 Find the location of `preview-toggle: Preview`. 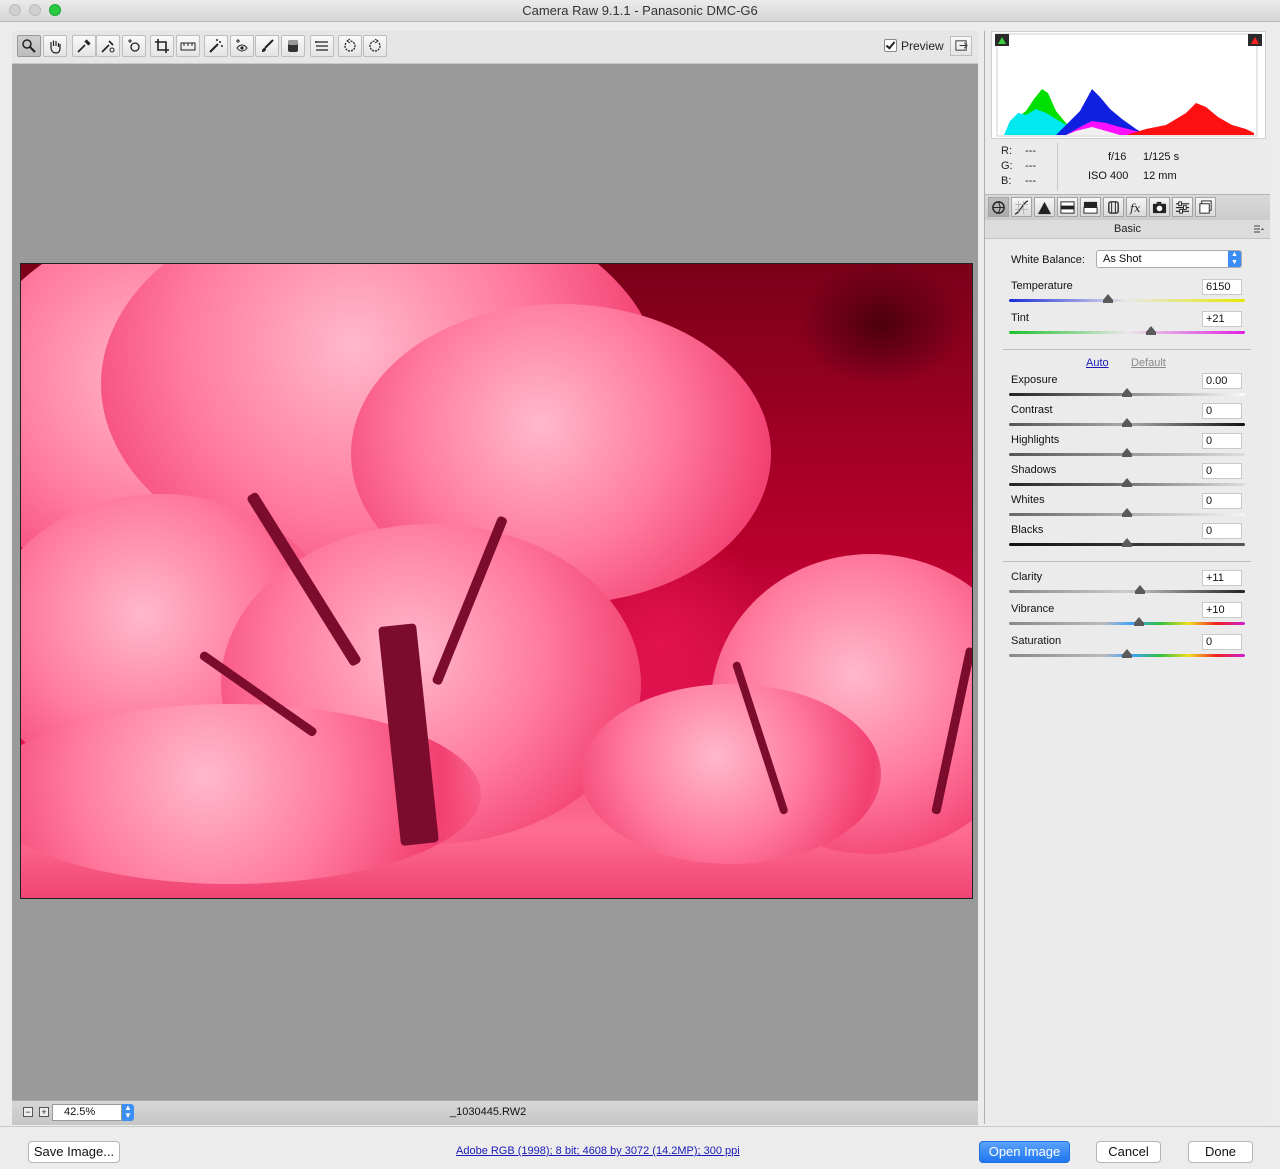

preview-toggle: Preview is located at coordinates (914, 46).